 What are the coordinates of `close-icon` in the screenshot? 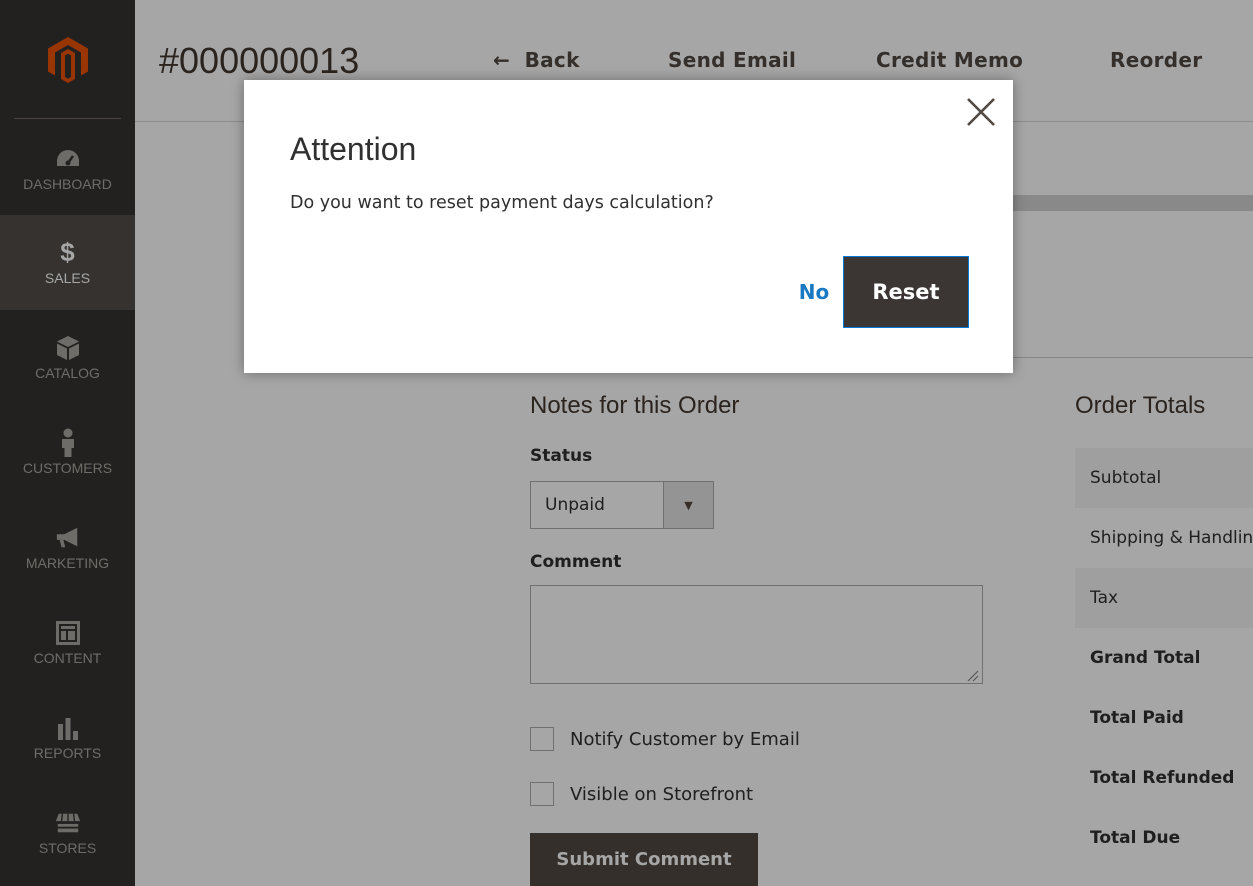 It's located at (981, 112).